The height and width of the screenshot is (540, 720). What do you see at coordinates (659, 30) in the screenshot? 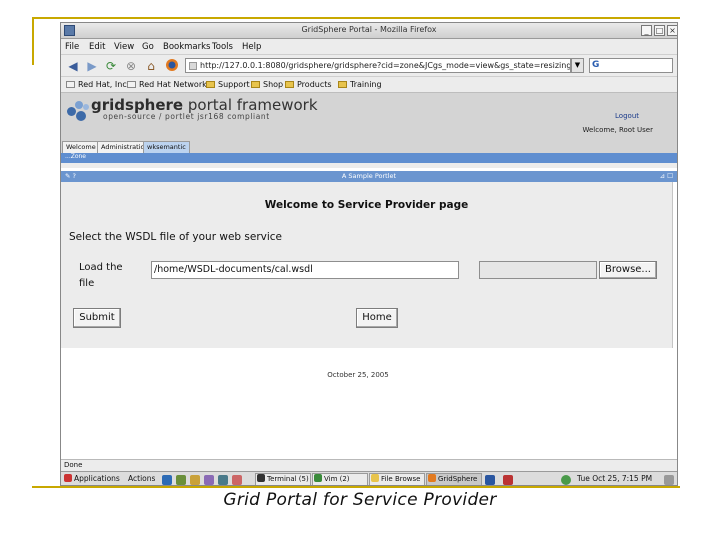
I see `maximize-button: □` at bounding box center [659, 30].